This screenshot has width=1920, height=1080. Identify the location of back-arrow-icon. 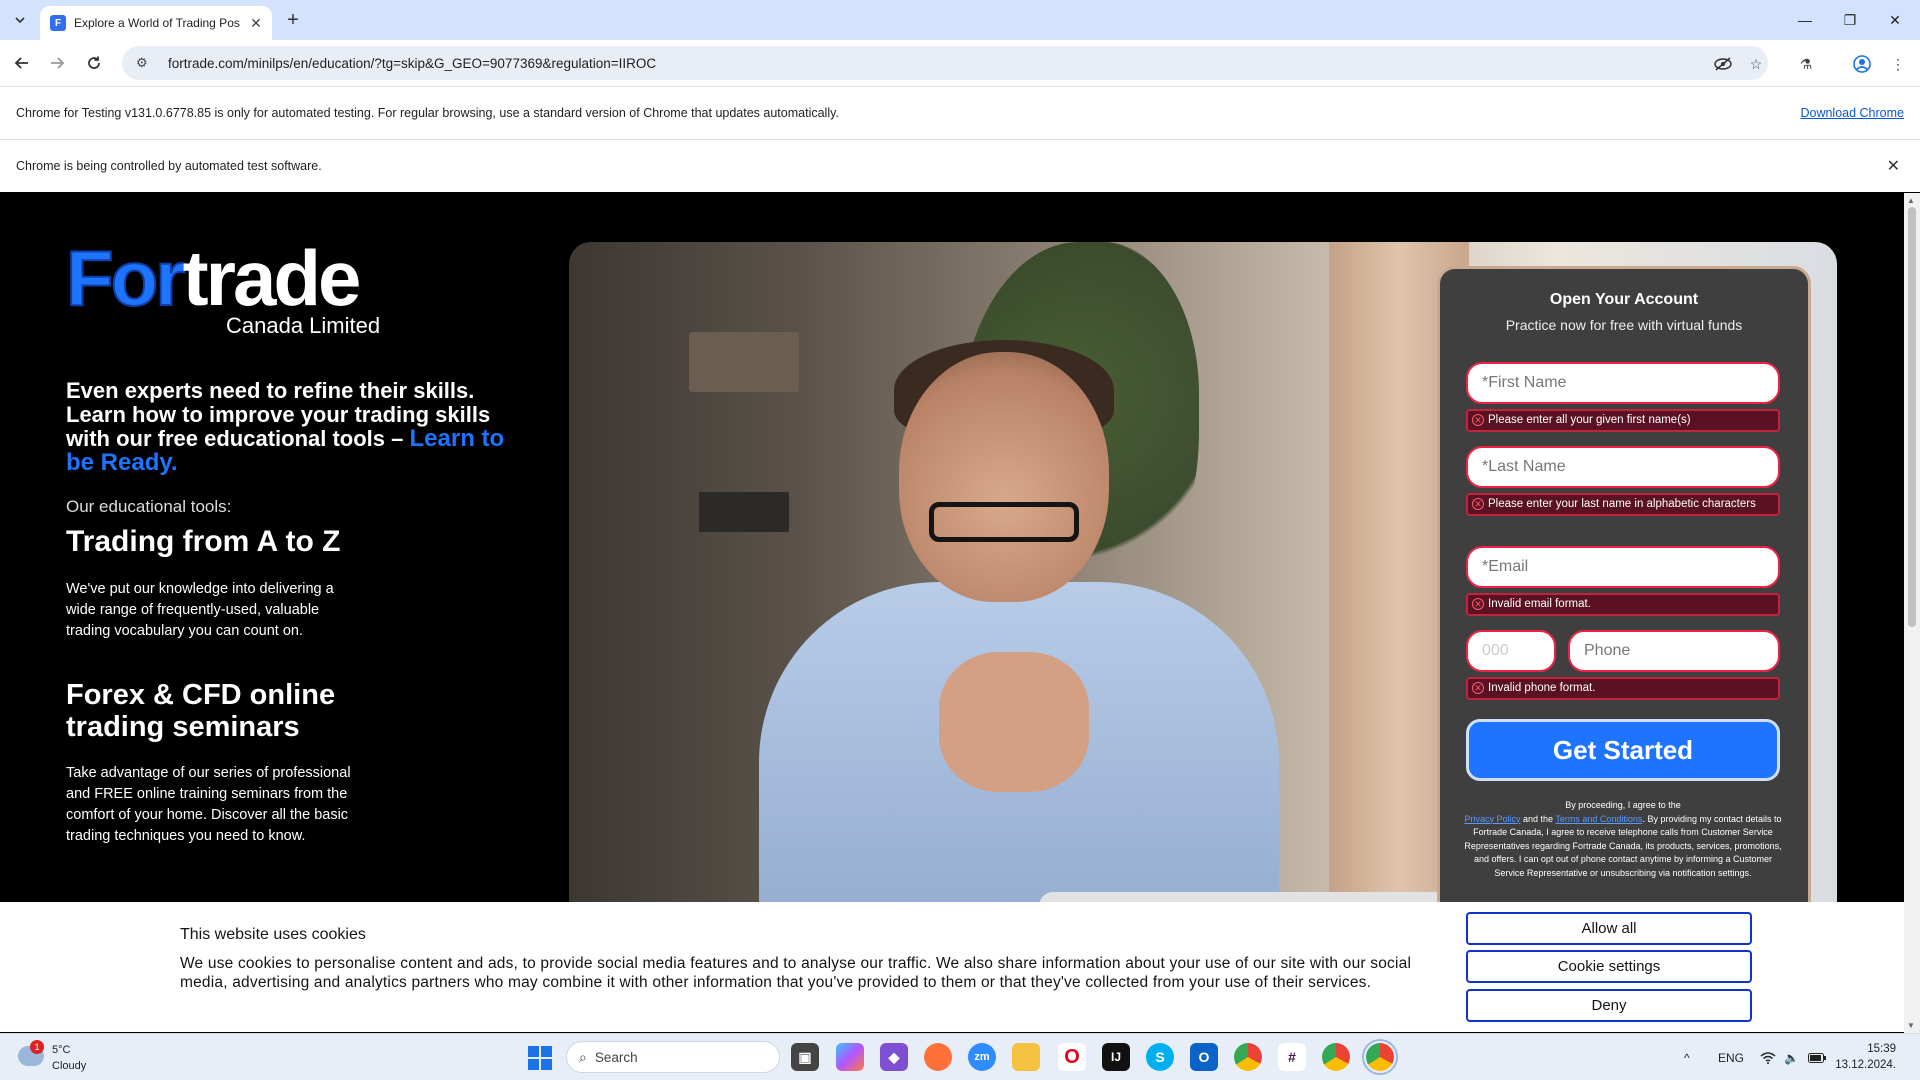
(22, 63).